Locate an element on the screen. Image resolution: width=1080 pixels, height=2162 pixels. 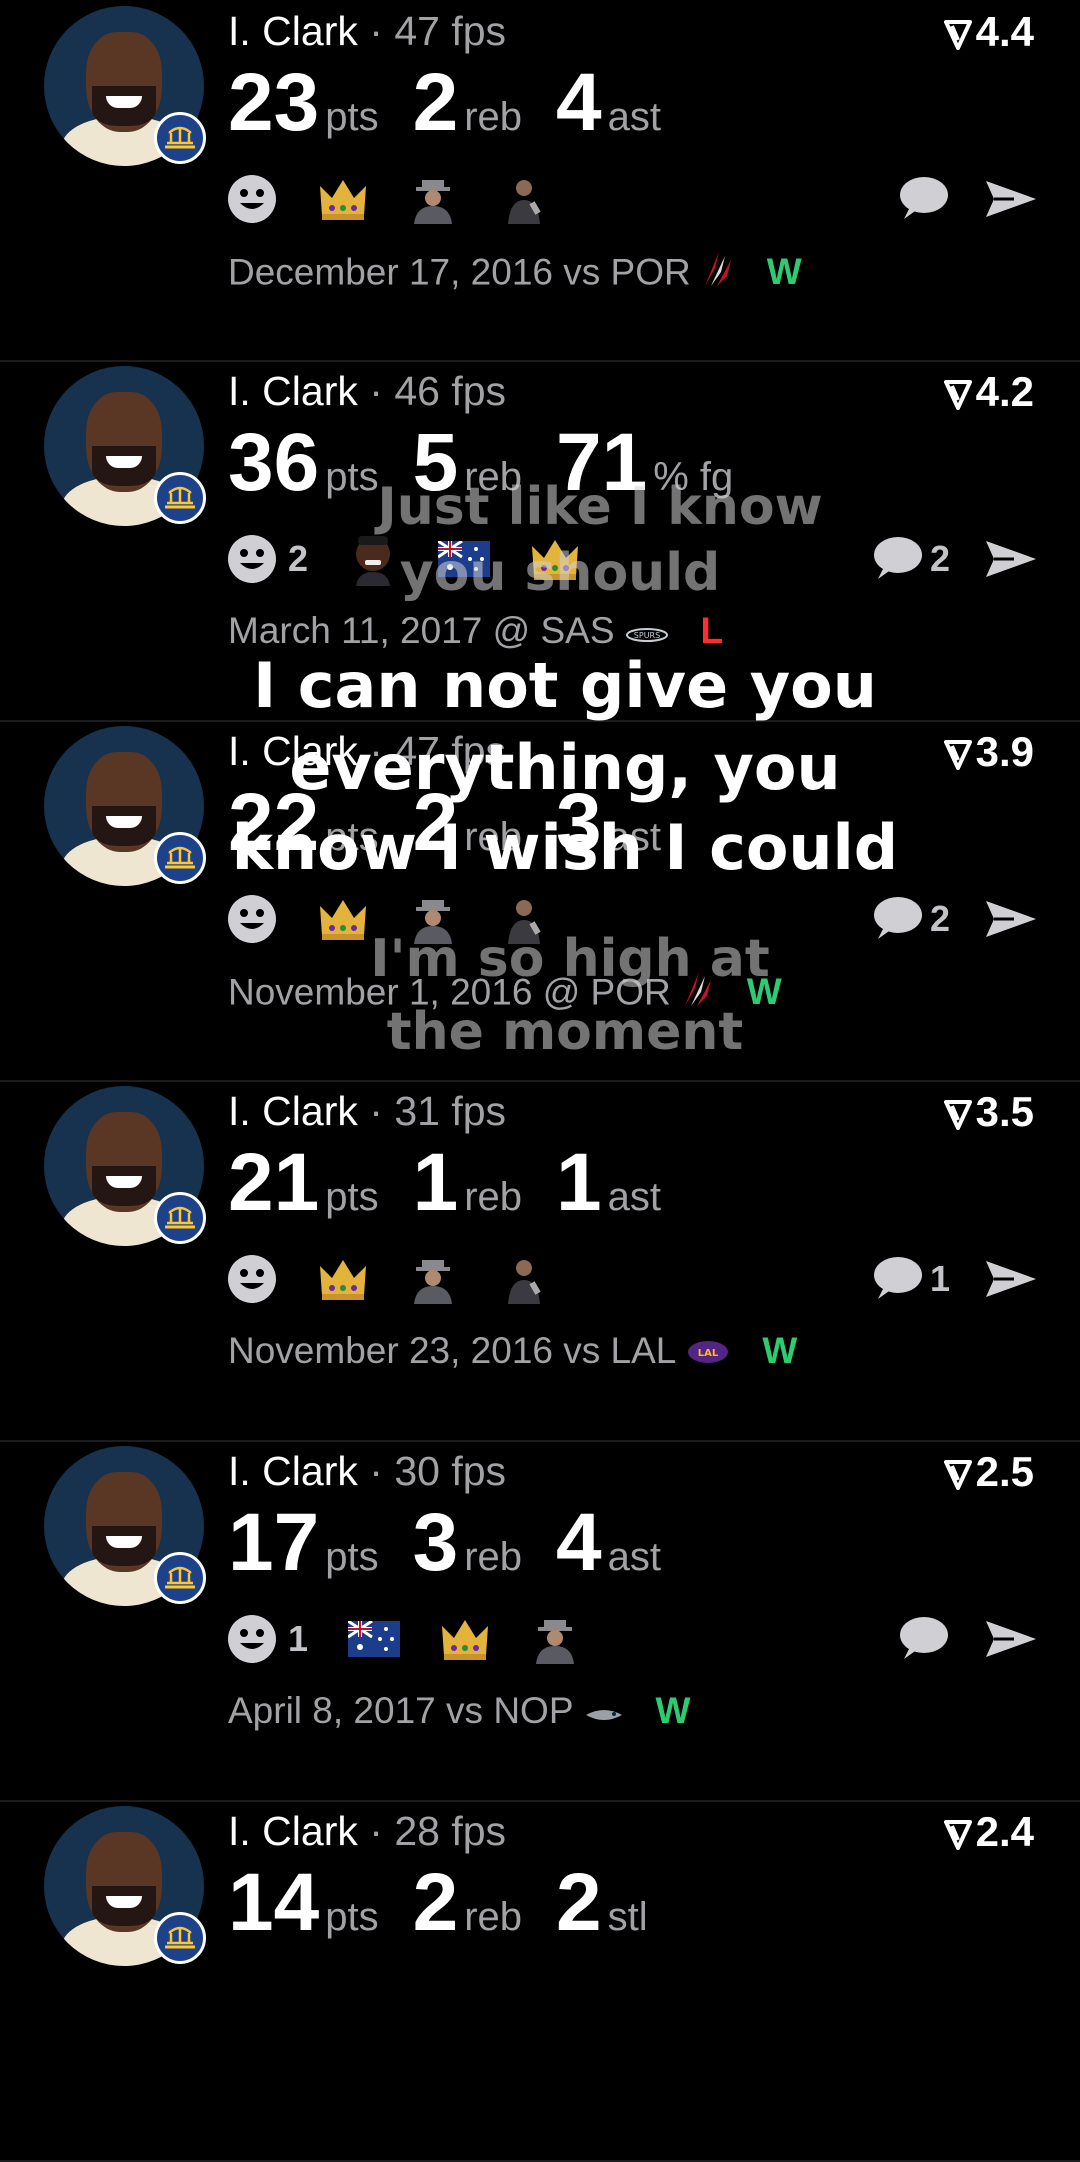
stat-unit: pts is located at coordinates (352, 1197).